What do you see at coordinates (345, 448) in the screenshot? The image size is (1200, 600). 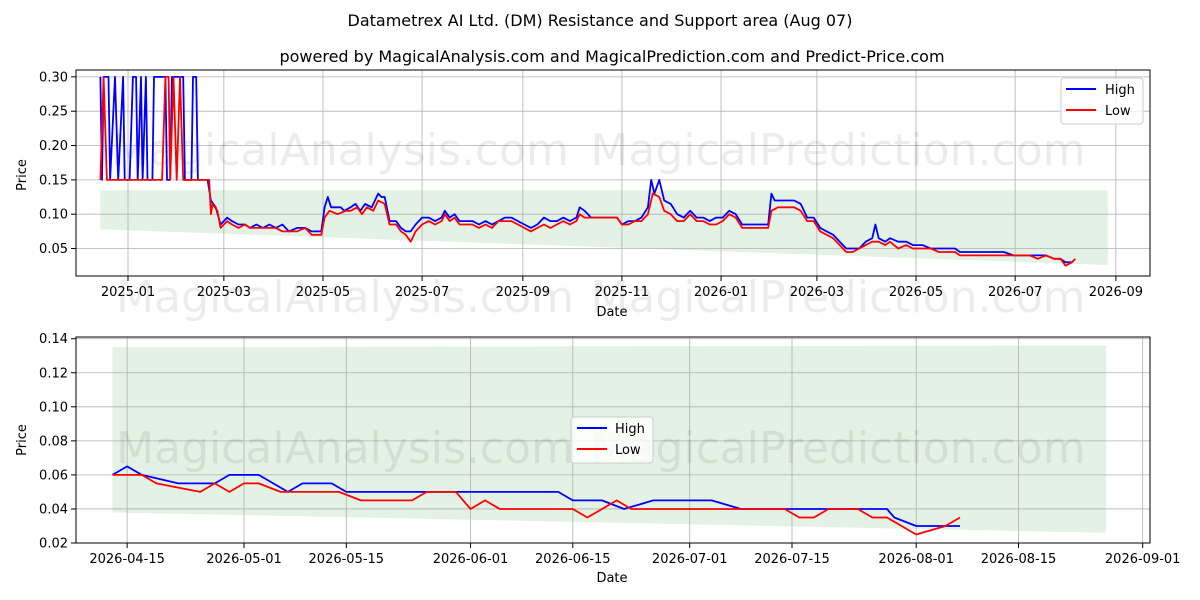 I see `bottom-watermark-left: MagicalAnalysis.com` at bounding box center [345, 448].